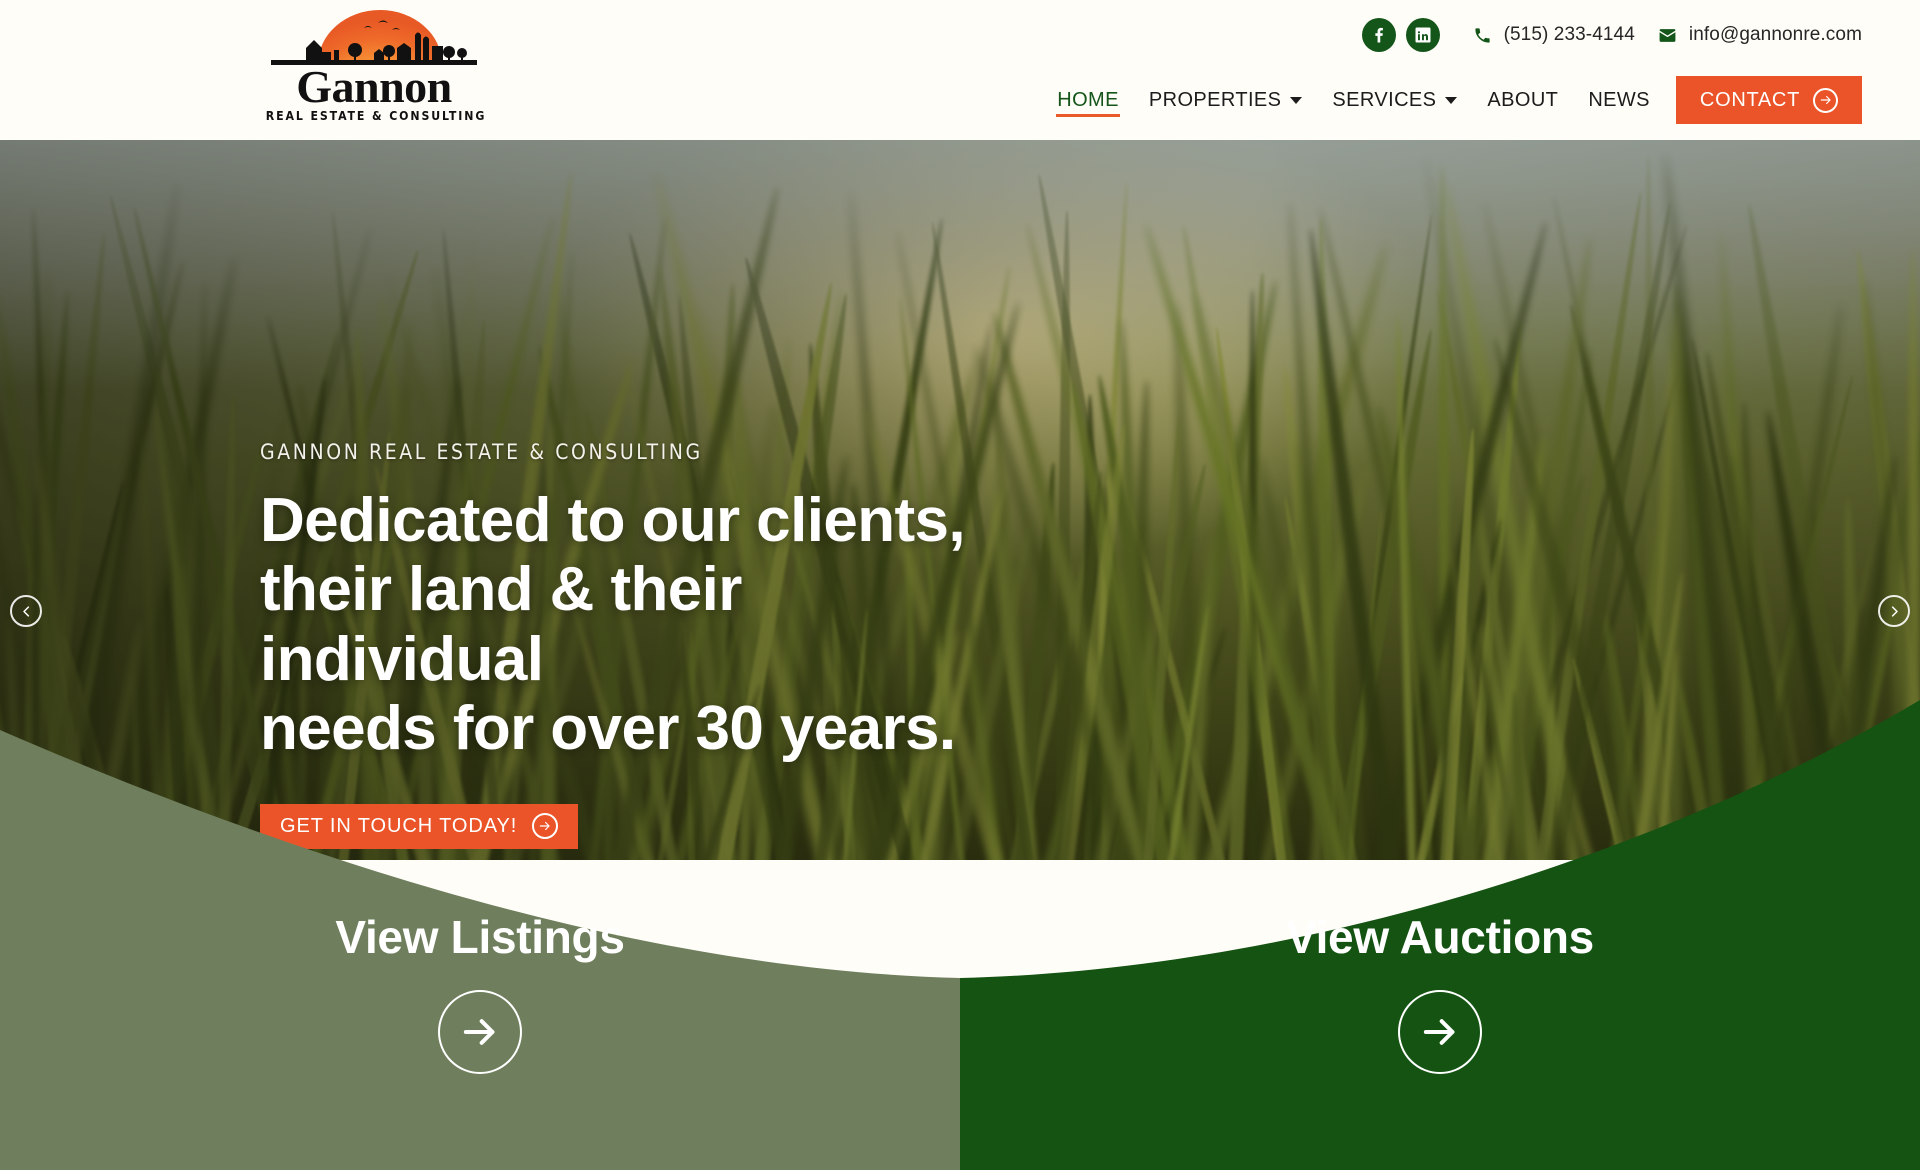 The image size is (1920, 1170). I want to click on site-logo: Gannon REAL ESTATE & CONSULTING, so click(374, 67).